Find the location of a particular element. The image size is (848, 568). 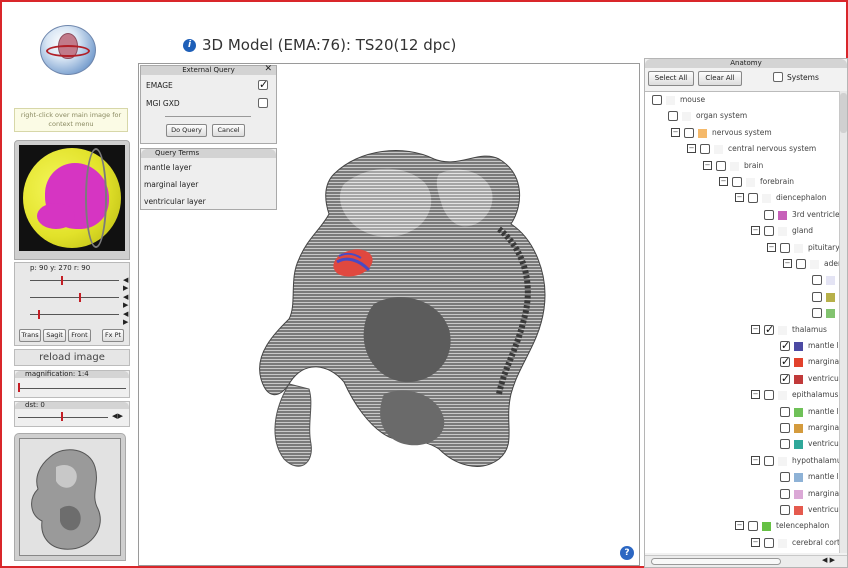

do-query-button: Do Query is located at coordinates (186, 130).